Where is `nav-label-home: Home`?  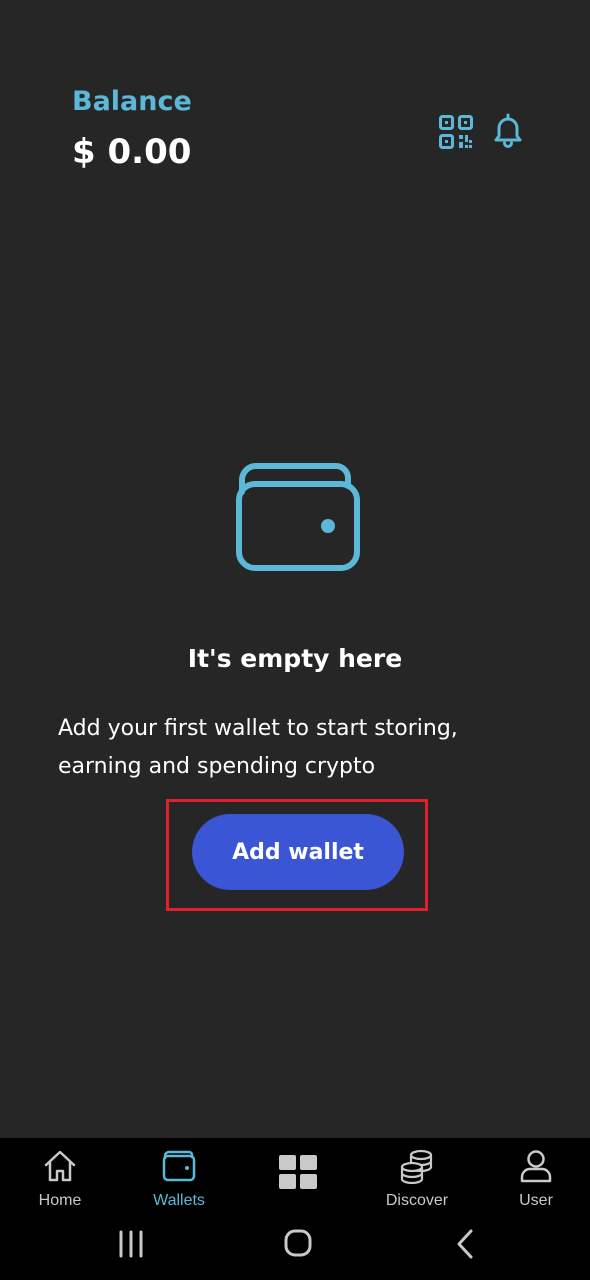
nav-label-home: Home is located at coordinates (60, 1200).